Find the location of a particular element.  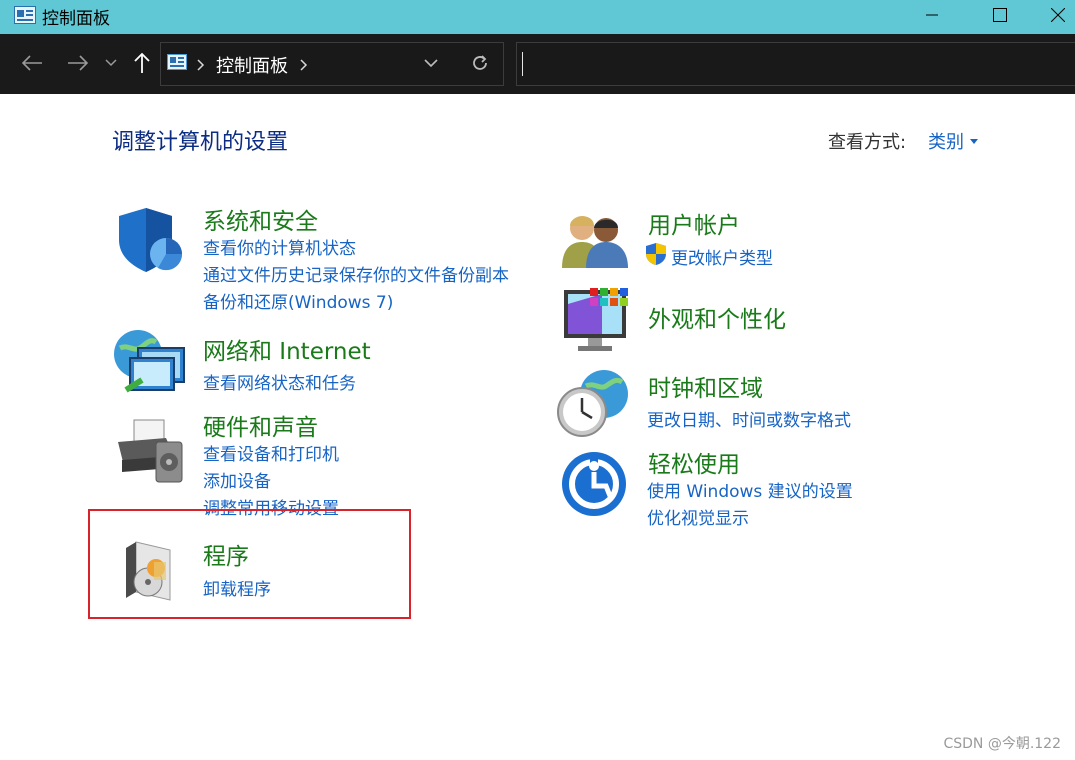

network-globe-icon is located at coordinates (150, 363).